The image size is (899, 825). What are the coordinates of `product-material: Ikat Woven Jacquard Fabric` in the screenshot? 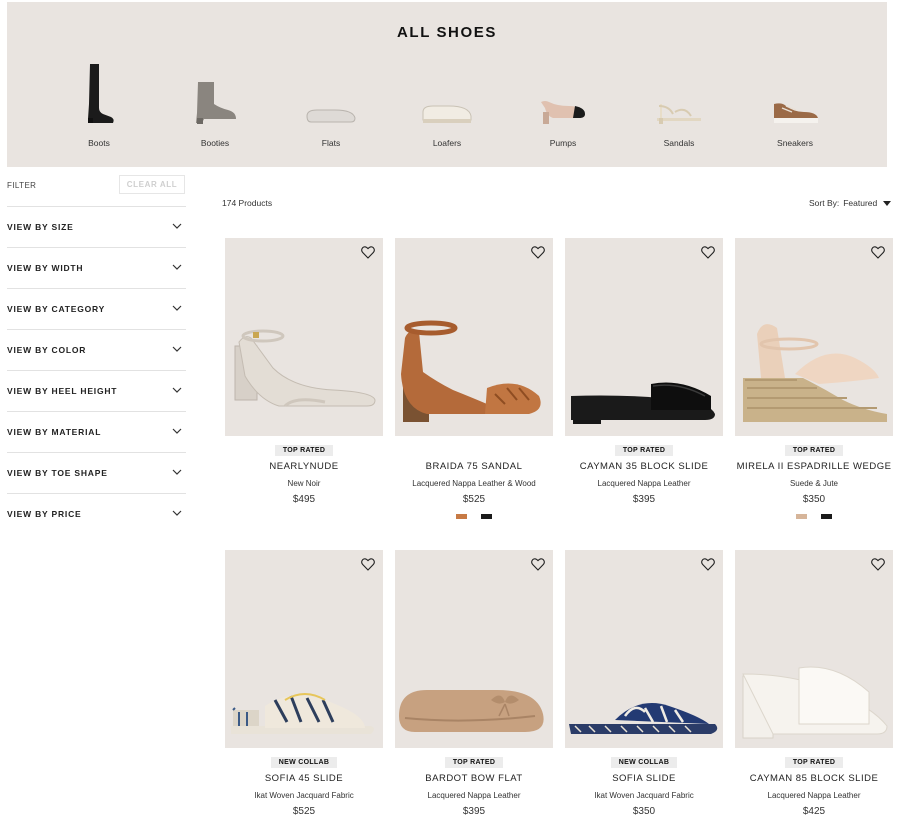 It's located at (304, 795).